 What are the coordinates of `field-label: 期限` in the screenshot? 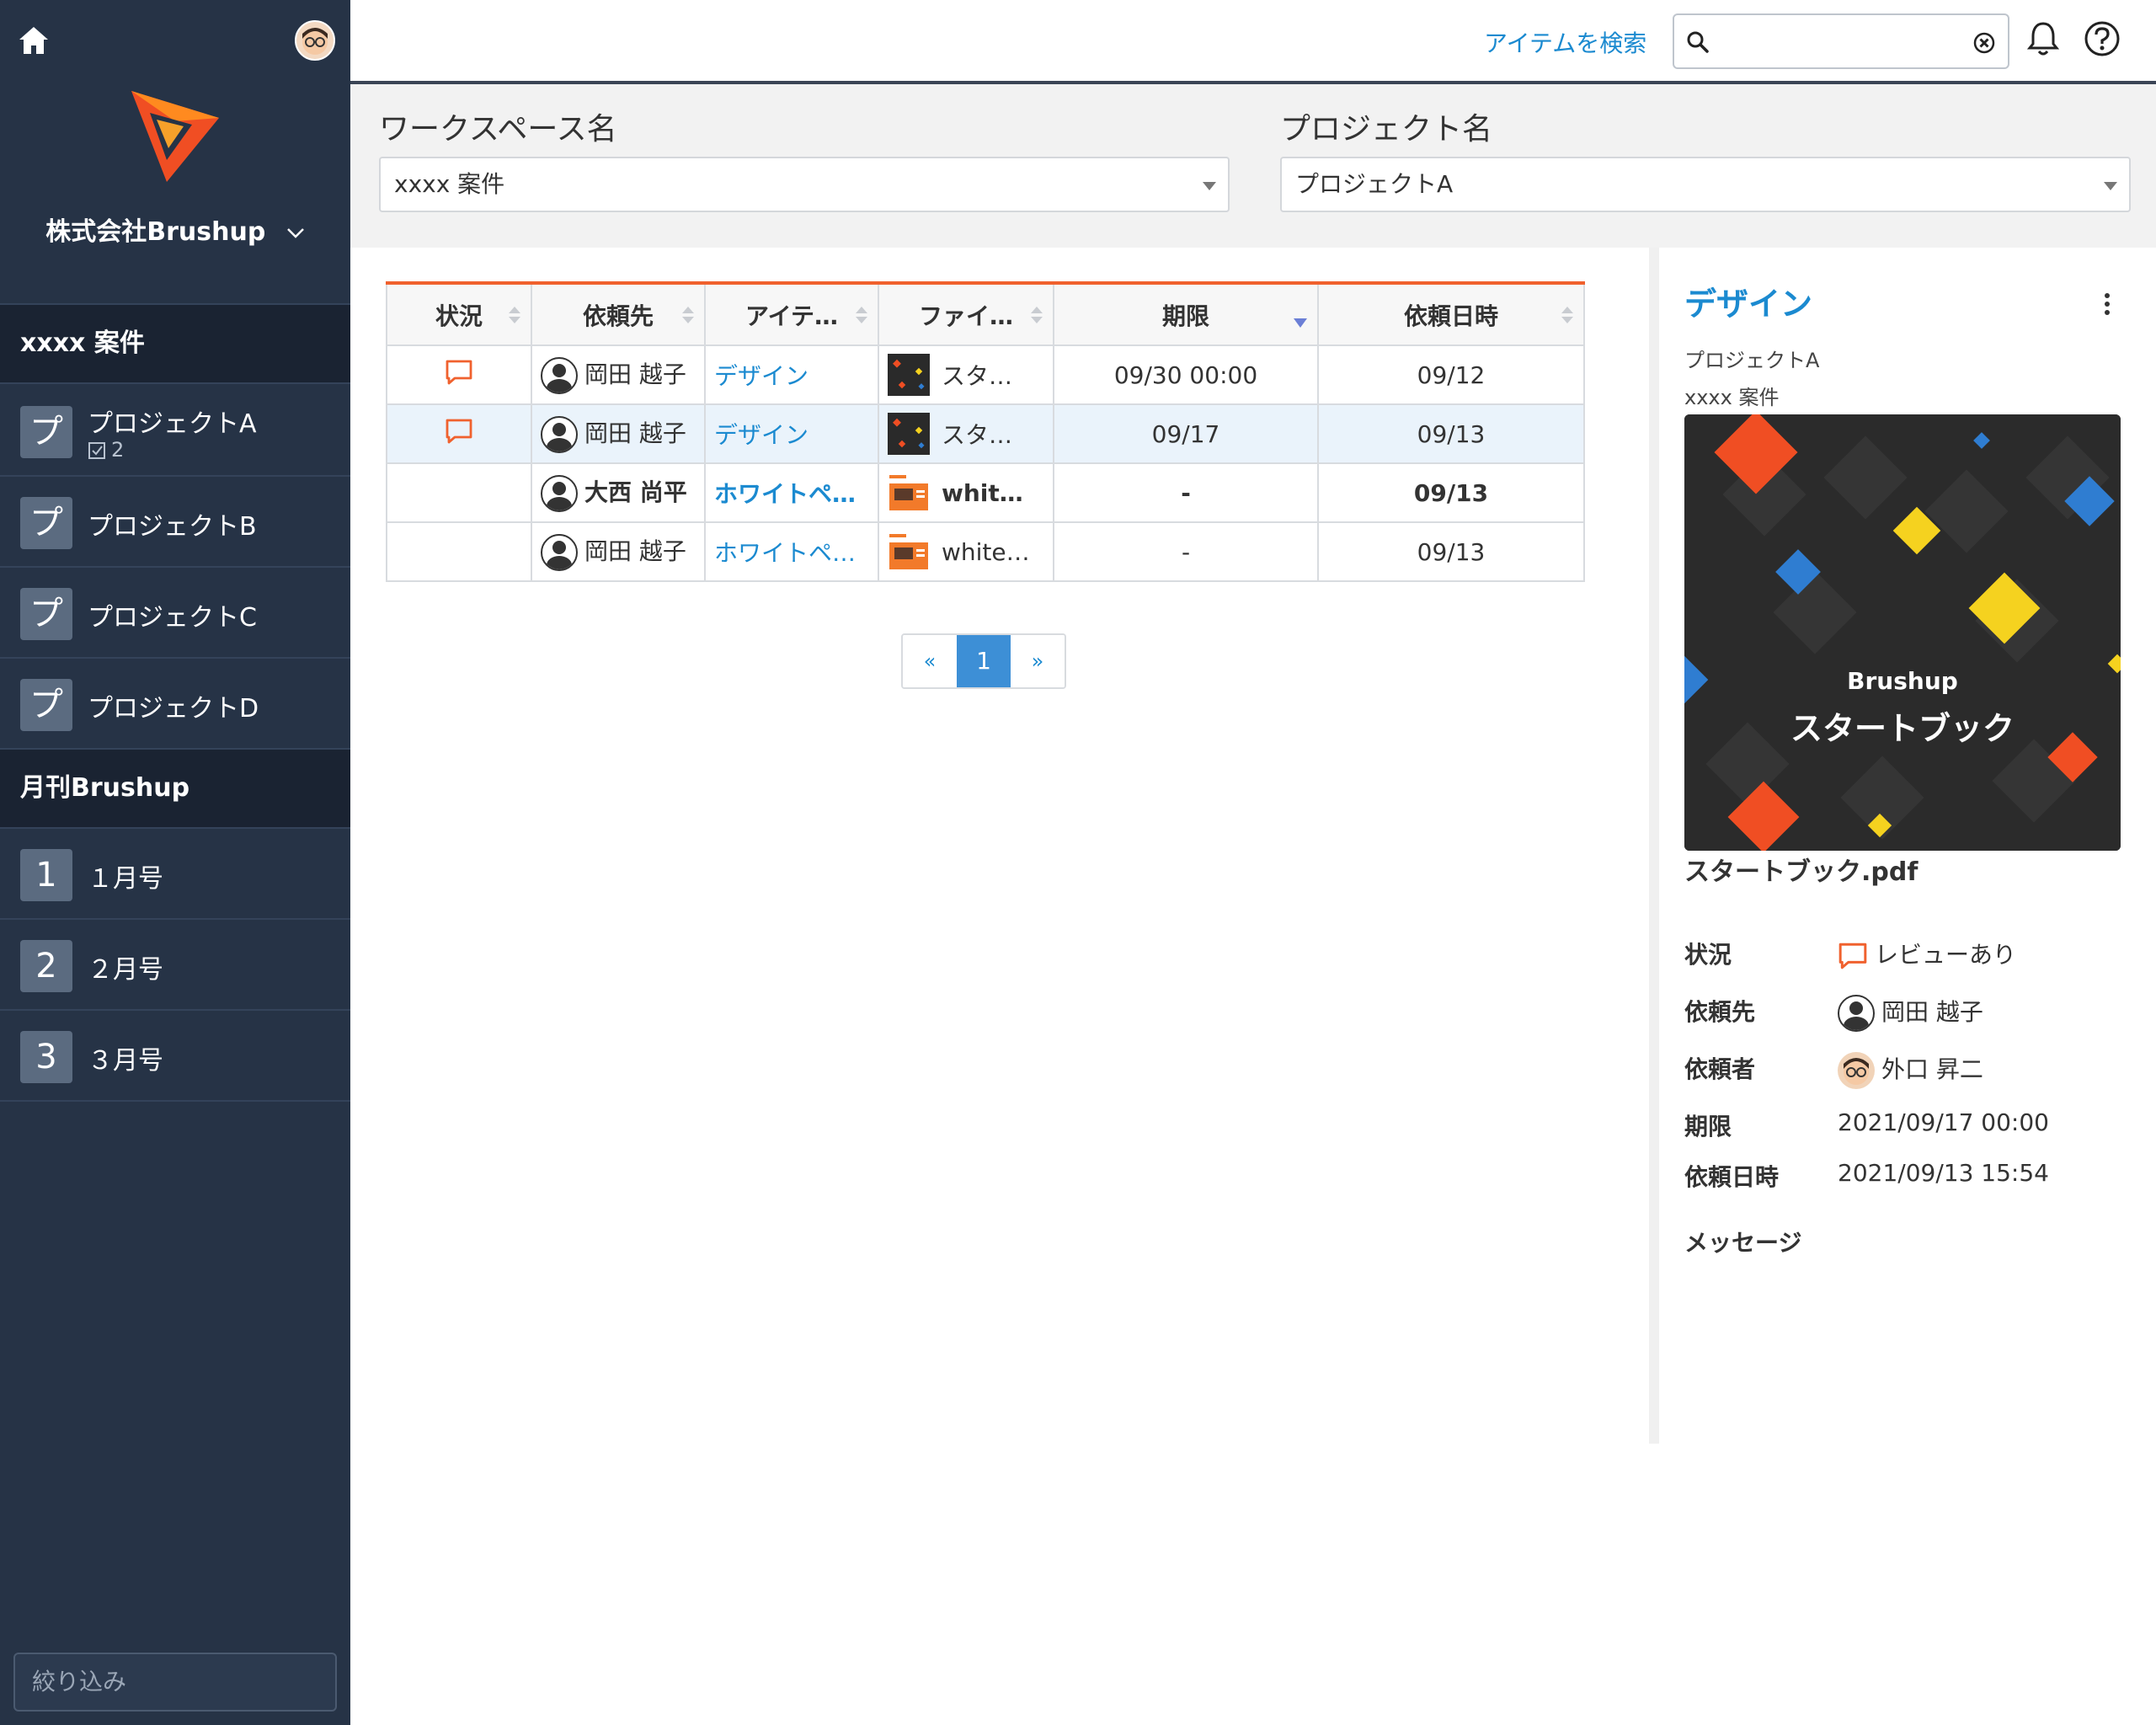 It's located at (1708, 1126).